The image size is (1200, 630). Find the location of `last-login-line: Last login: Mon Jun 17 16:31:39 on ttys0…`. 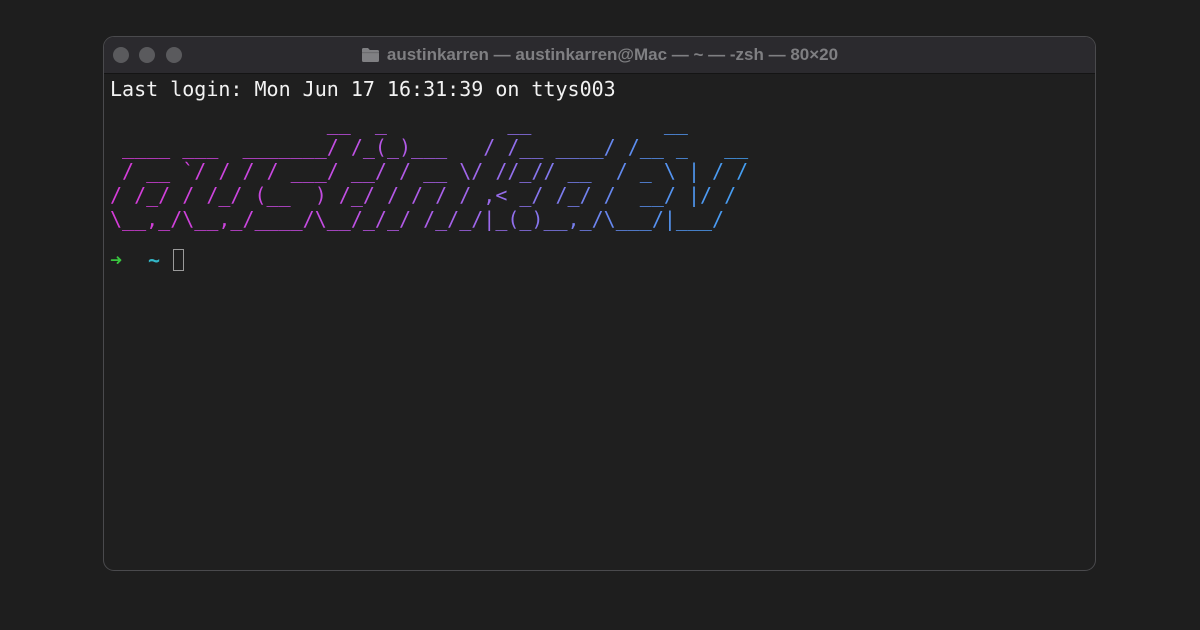

last-login-line: Last login: Mon Jun 17 16:31:39 on ttys0… is located at coordinates (363, 89).